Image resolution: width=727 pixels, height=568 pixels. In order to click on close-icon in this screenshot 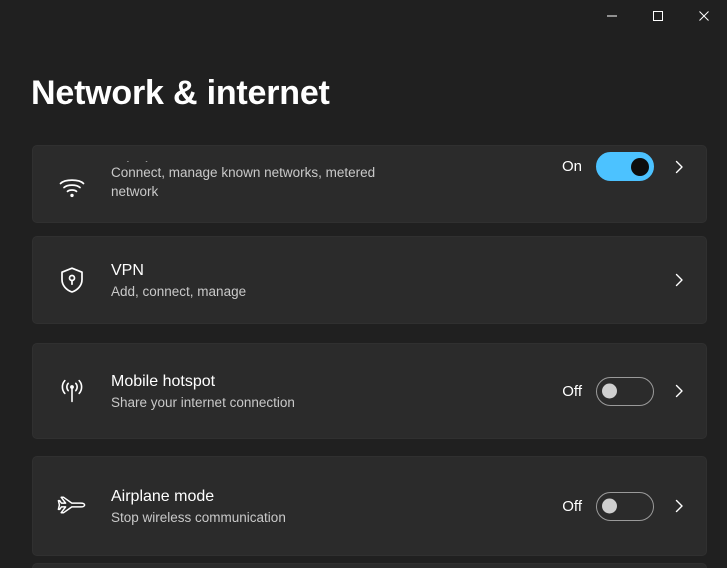, I will do `click(704, 16)`.